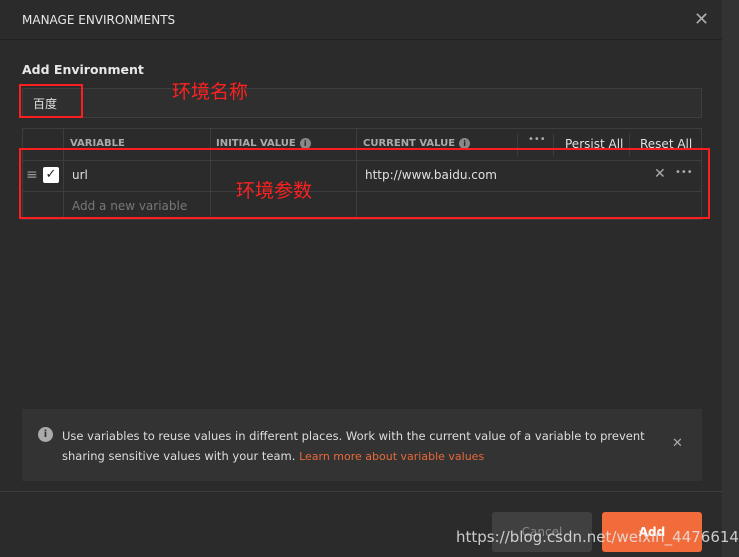  What do you see at coordinates (701, 19) in the screenshot?
I see `close-icon: ✕` at bounding box center [701, 19].